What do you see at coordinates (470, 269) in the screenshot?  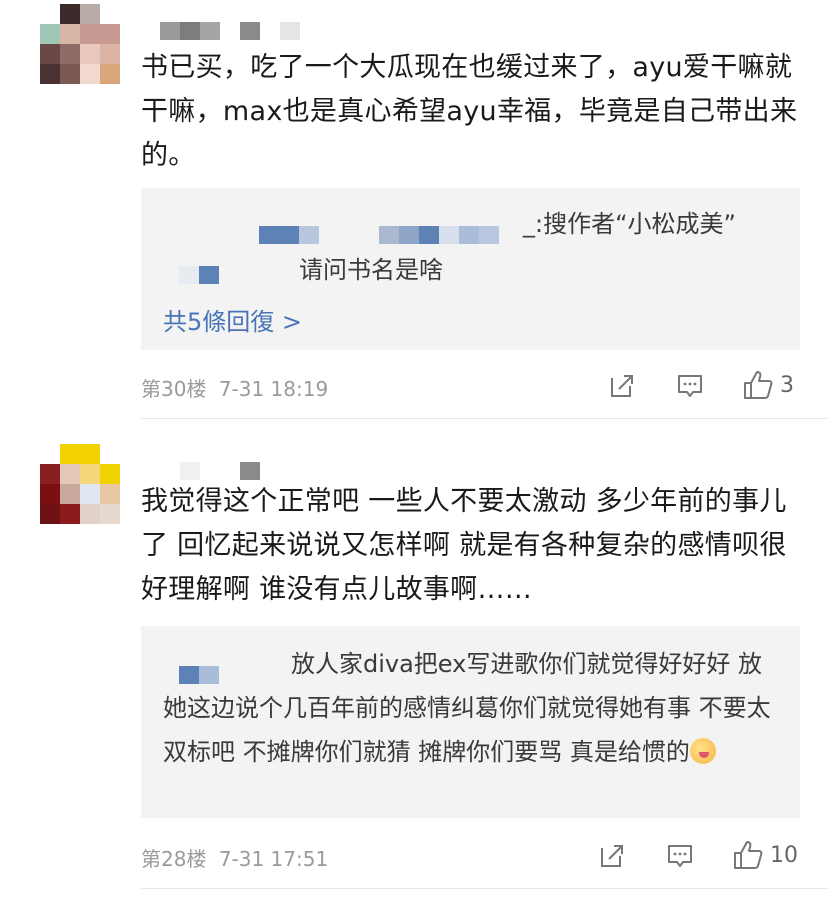 I see `reply-preview-box: _:搜作者“小松成美” 请问书名是啥 共5條回復 >` at bounding box center [470, 269].